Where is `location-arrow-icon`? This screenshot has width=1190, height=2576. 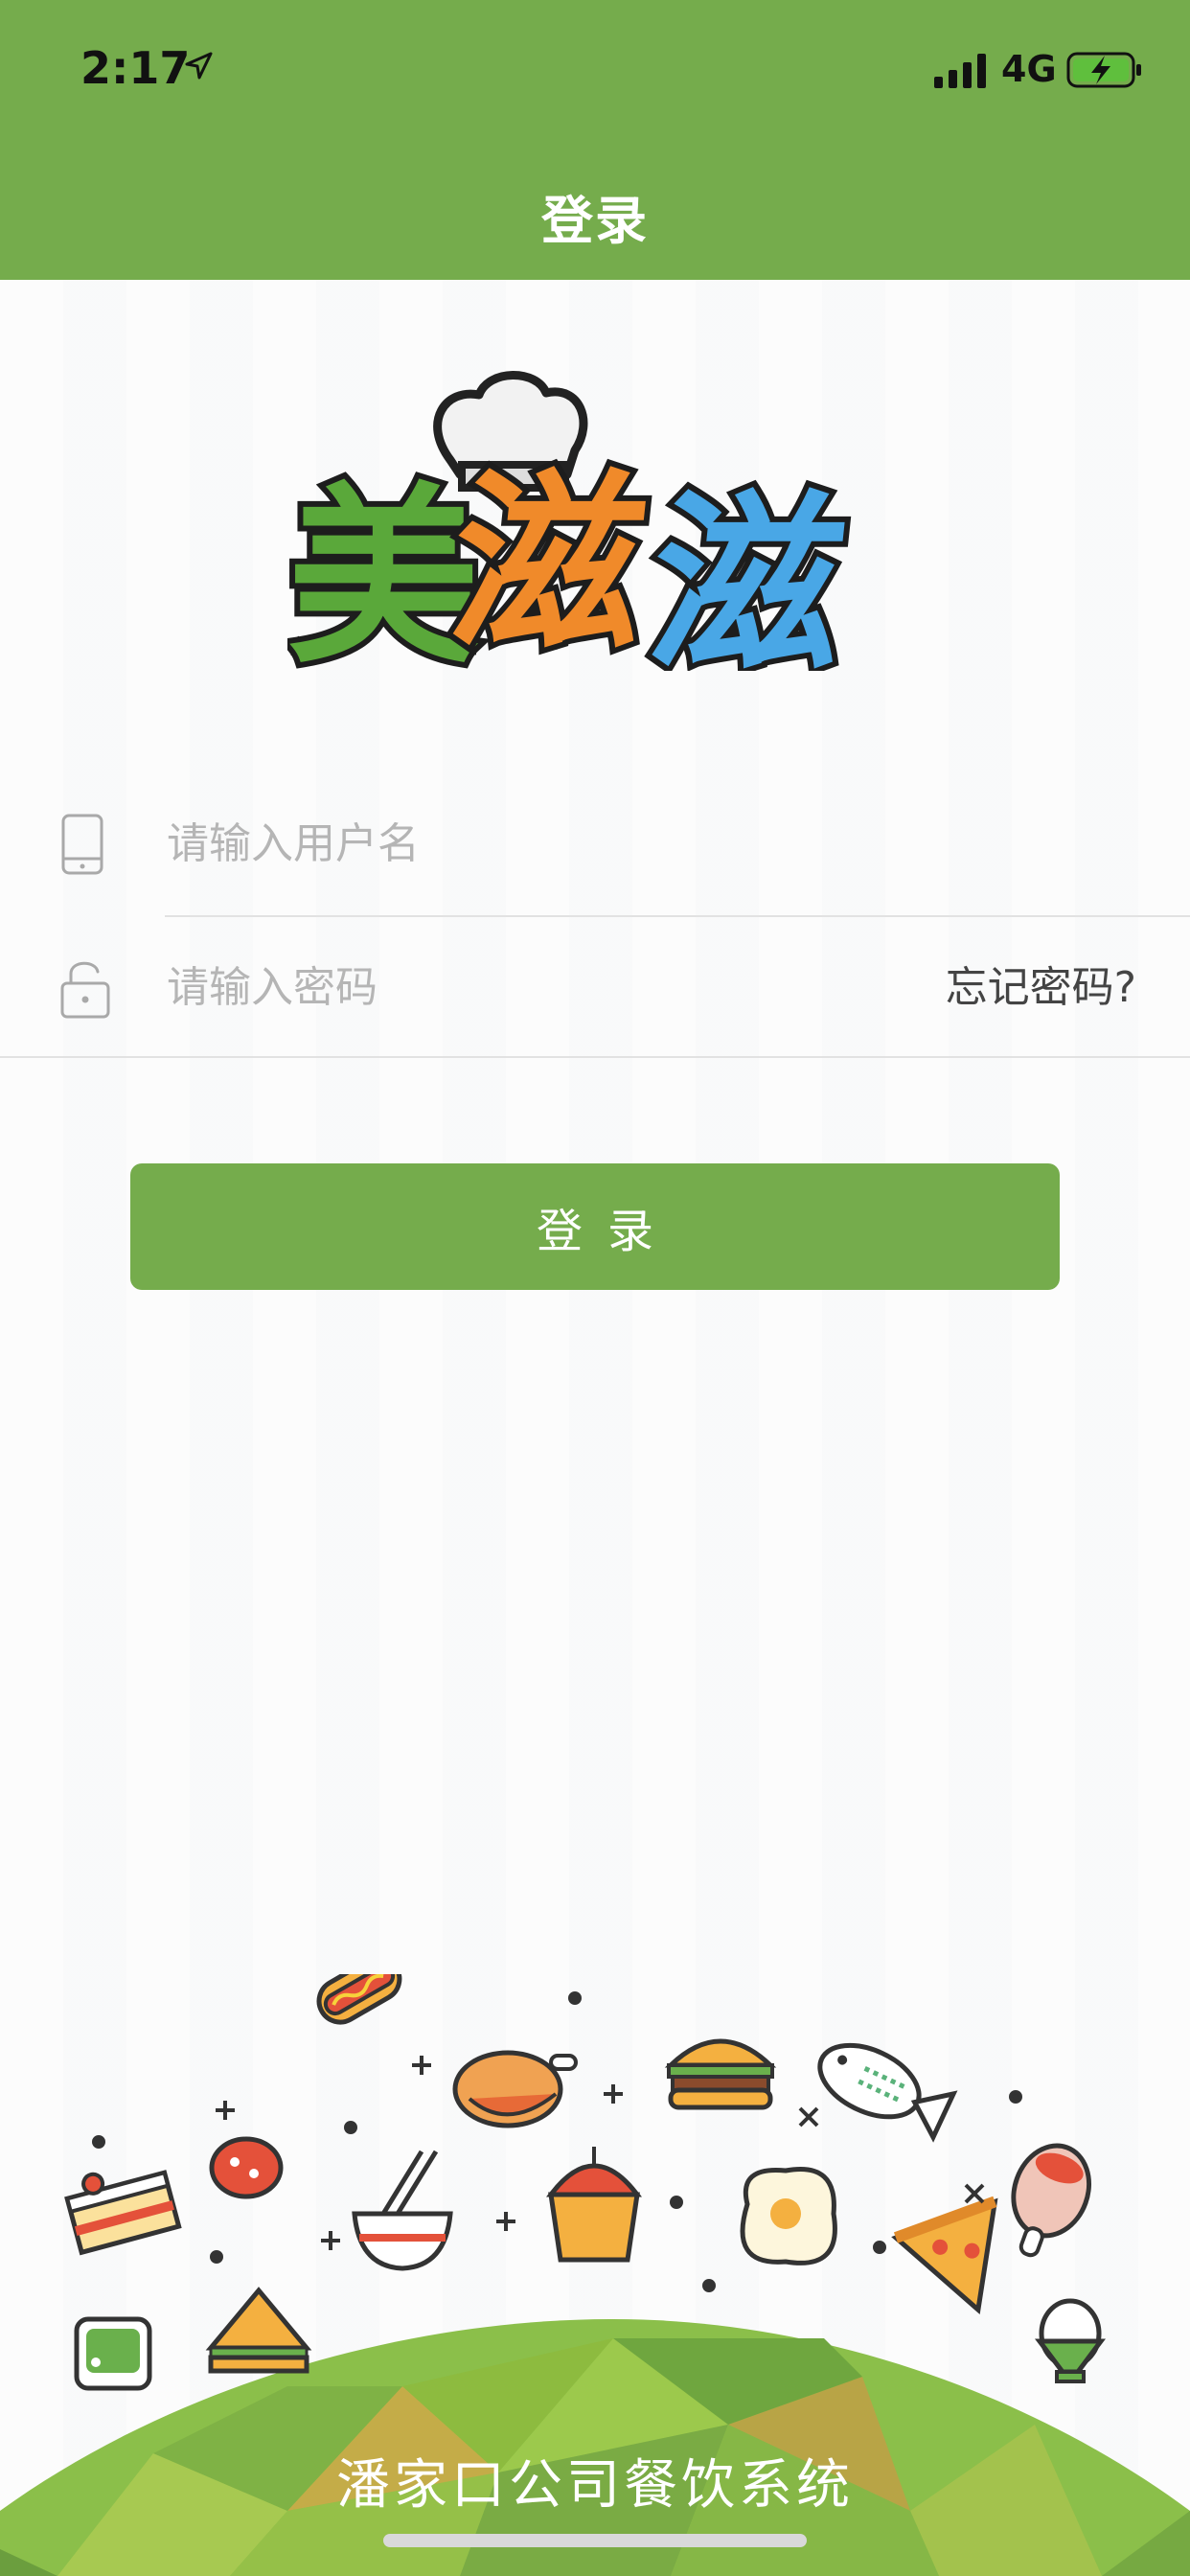
location-arrow-icon is located at coordinates (199, 66).